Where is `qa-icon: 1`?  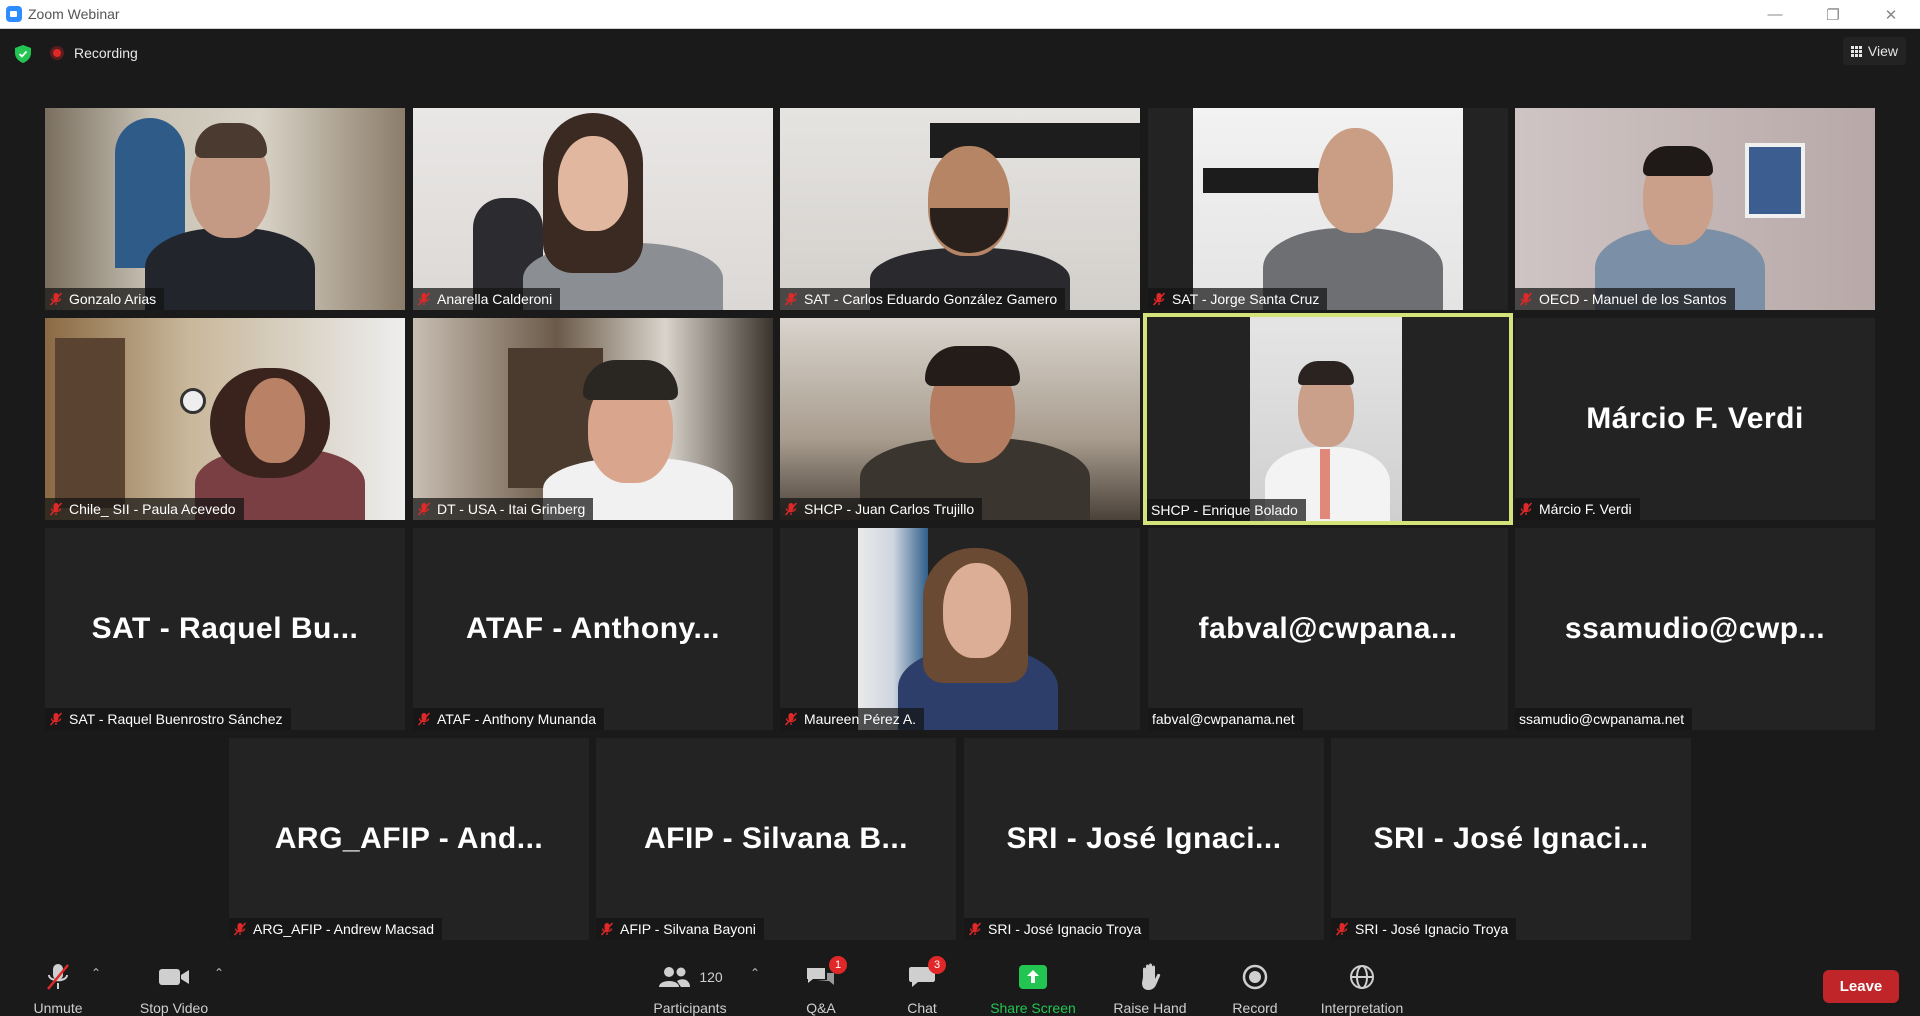
qa-icon: 1 is located at coordinates (826, 974).